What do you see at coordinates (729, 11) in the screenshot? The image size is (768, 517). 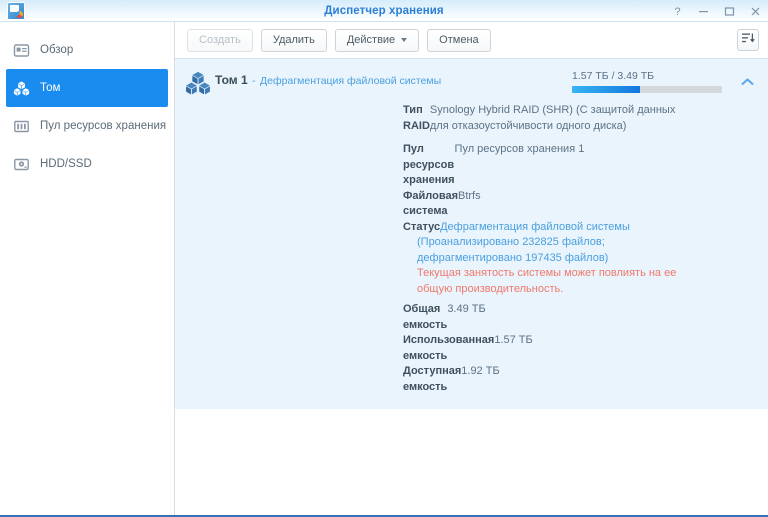 I see `maximize-icon` at bounding box center [729, 11].